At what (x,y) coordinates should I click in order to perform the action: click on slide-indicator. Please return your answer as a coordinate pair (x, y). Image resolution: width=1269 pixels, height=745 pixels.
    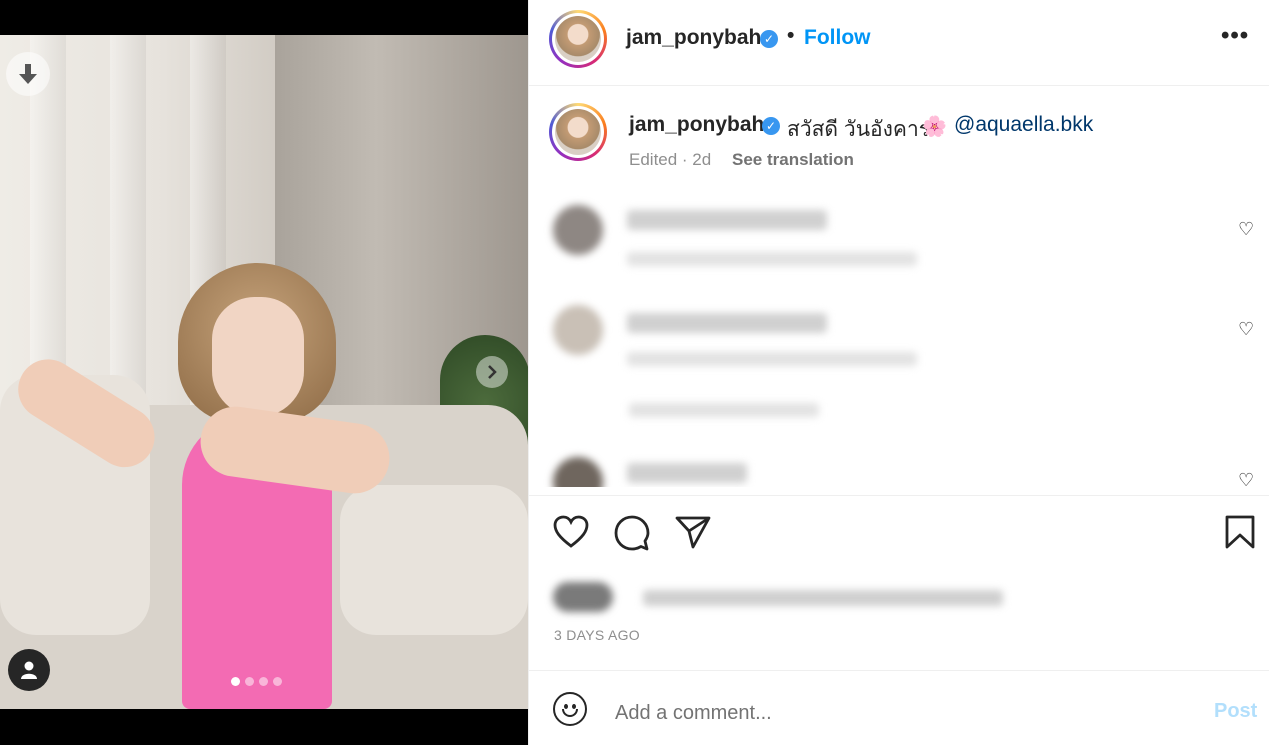
    Looking at the image, I should click on (256, 681).